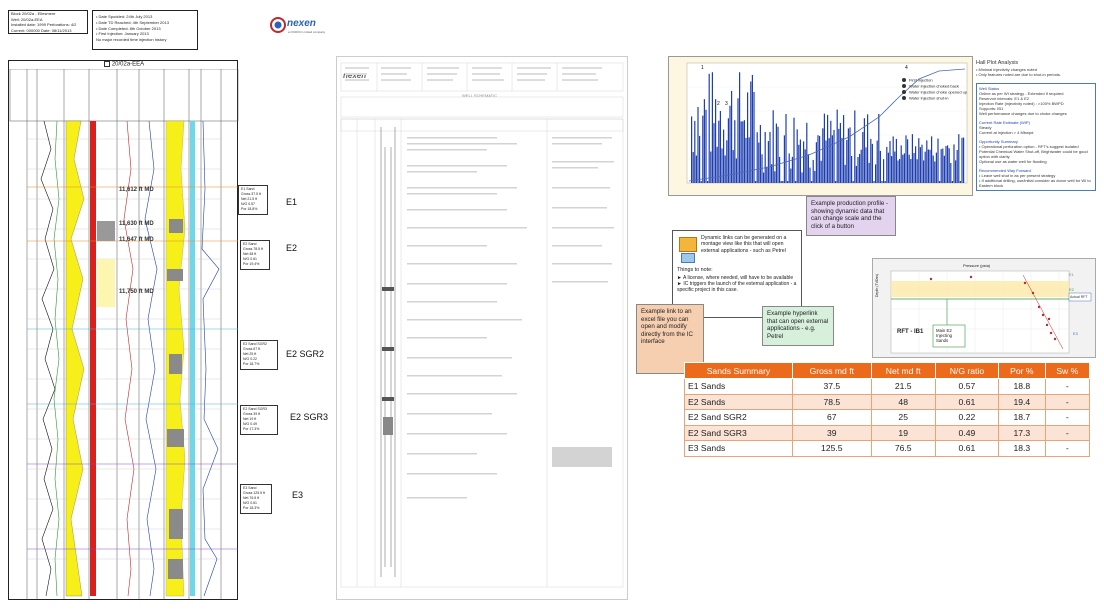 The image size is (1104, 611). I want to click on depth-label: 11,630 ft MD, so click(136, 224).